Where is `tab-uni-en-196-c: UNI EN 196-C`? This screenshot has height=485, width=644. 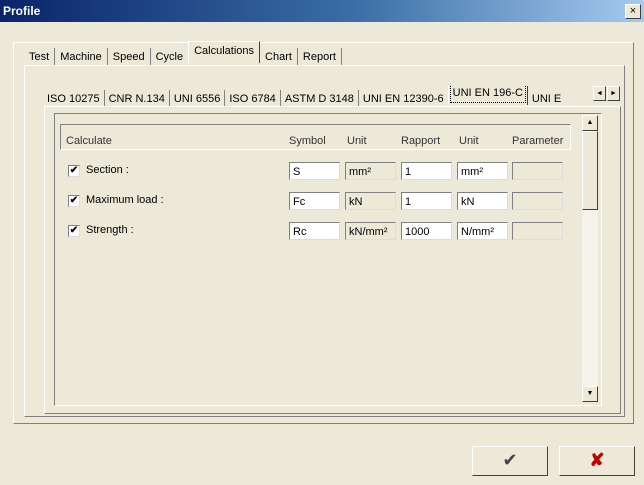
tab-uni-en-196-c: UNI EN 196-C is located at coordinates (487, 95).